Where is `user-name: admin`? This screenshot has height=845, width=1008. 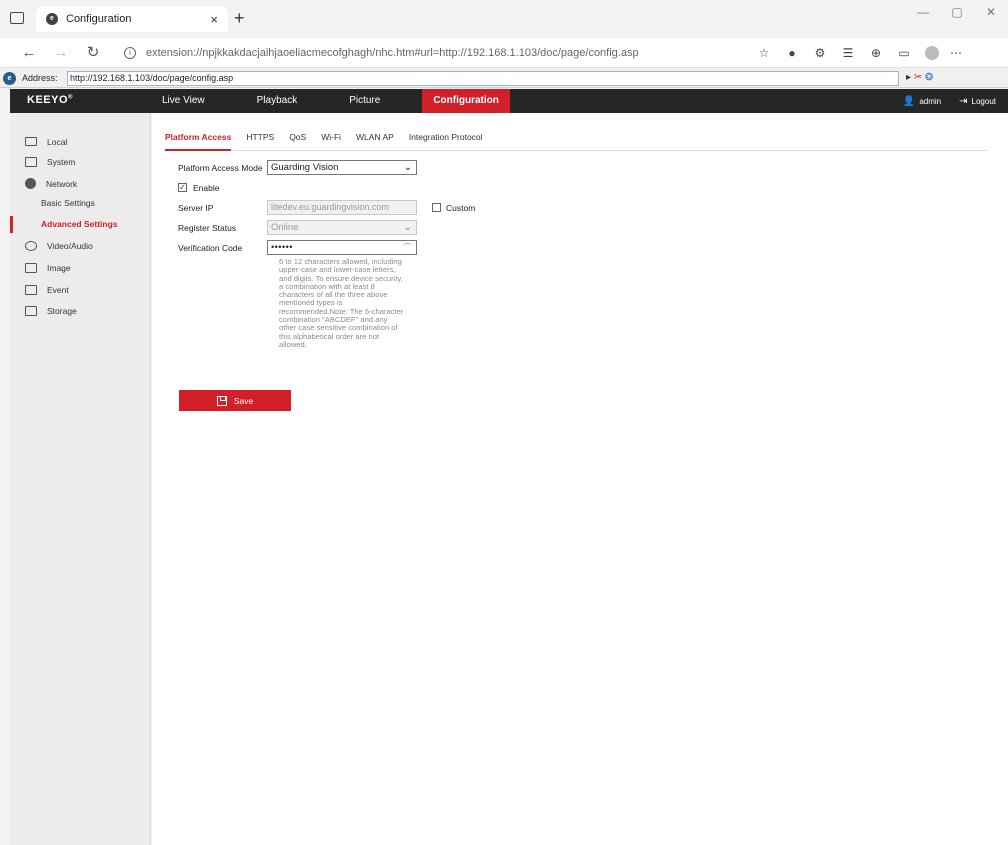 user-name: admin is located at coordinates (930, 101).